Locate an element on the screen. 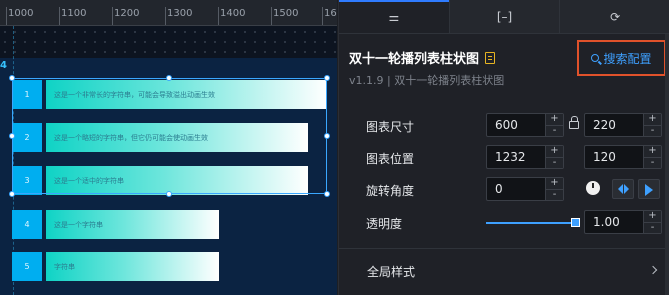  rotation-value: 0 is located at coordinates (499, 189).